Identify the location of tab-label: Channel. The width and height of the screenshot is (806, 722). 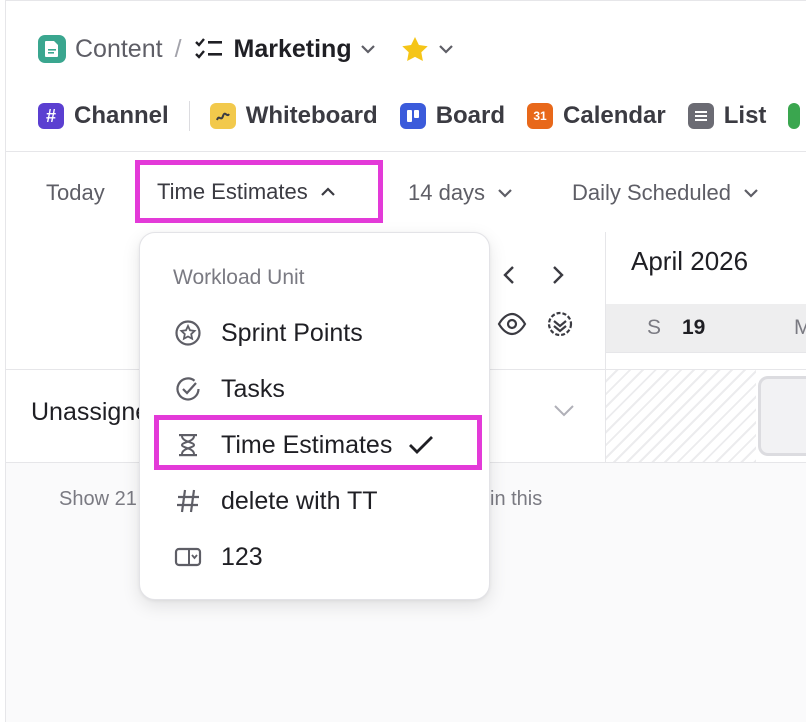
(121, 115).